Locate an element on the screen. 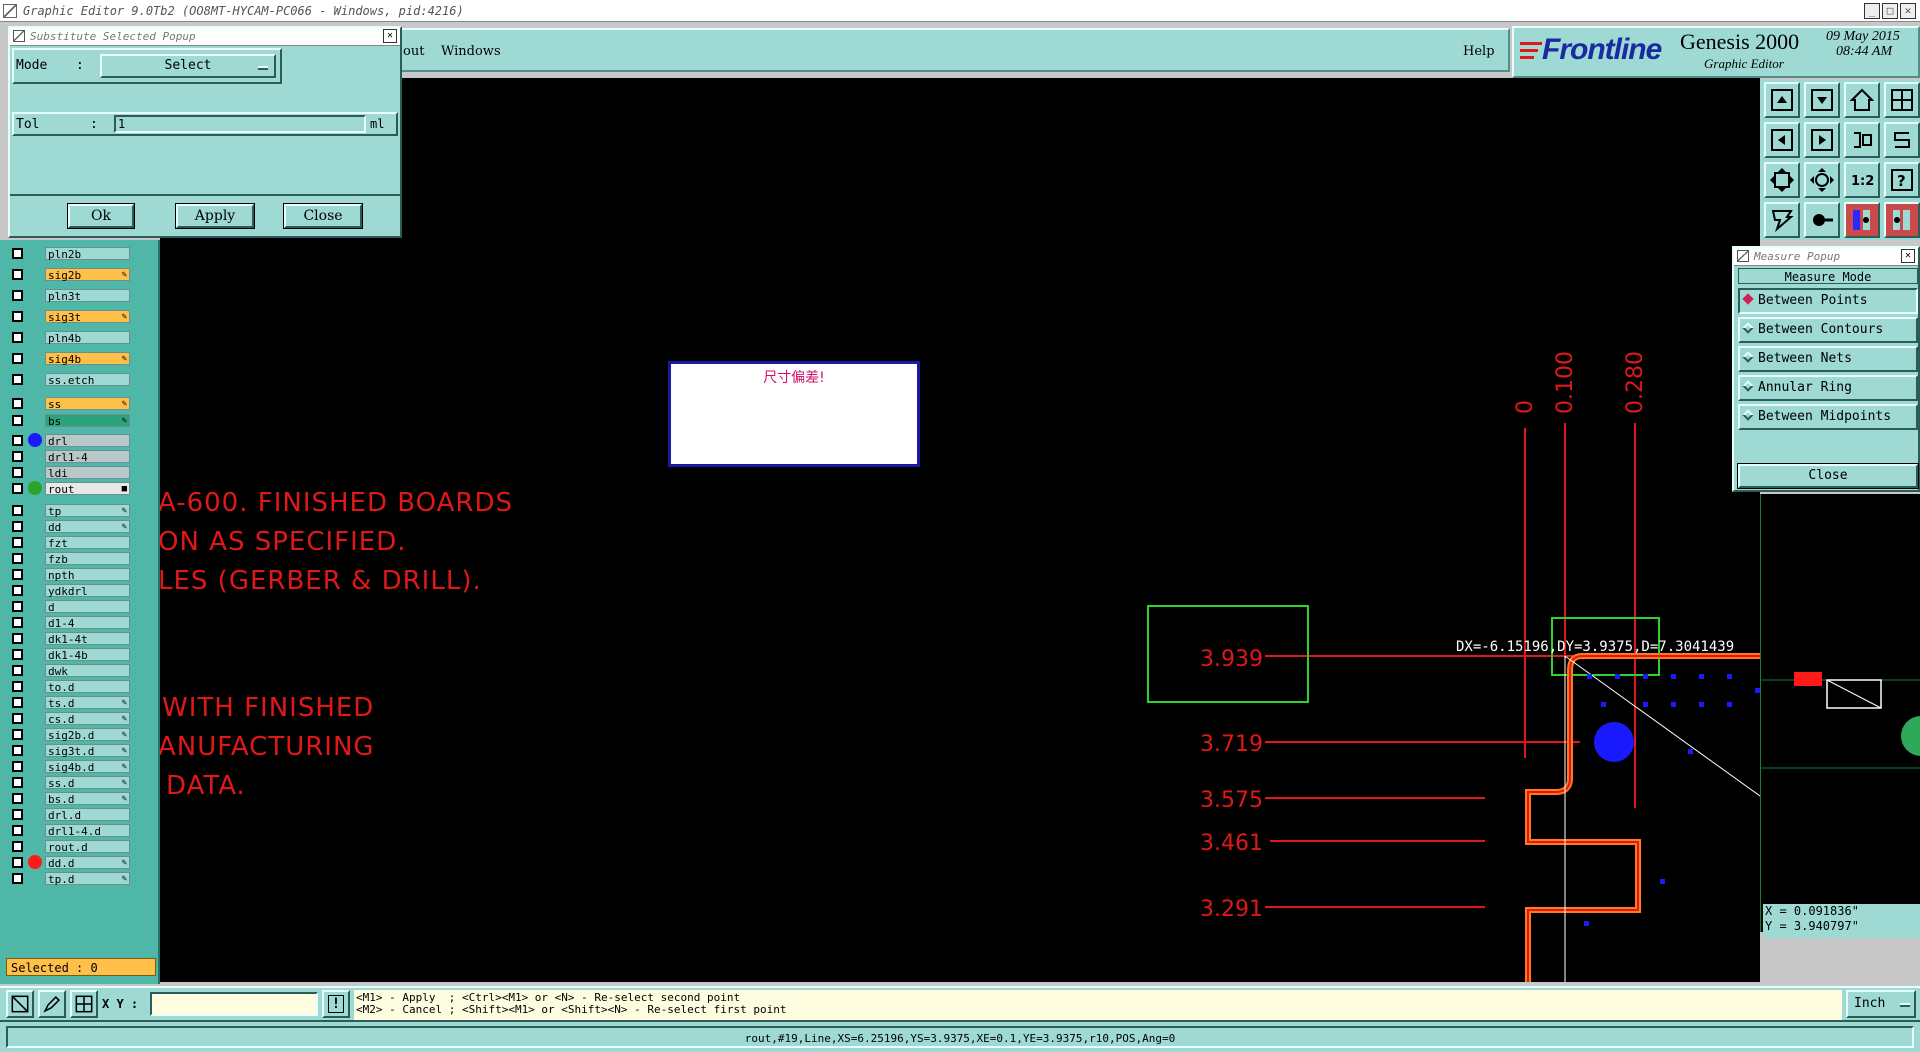 The width and height of the screenshot is (1920, 1052). substitute-close-icon: ✕ is located at coordinates (390, 36).